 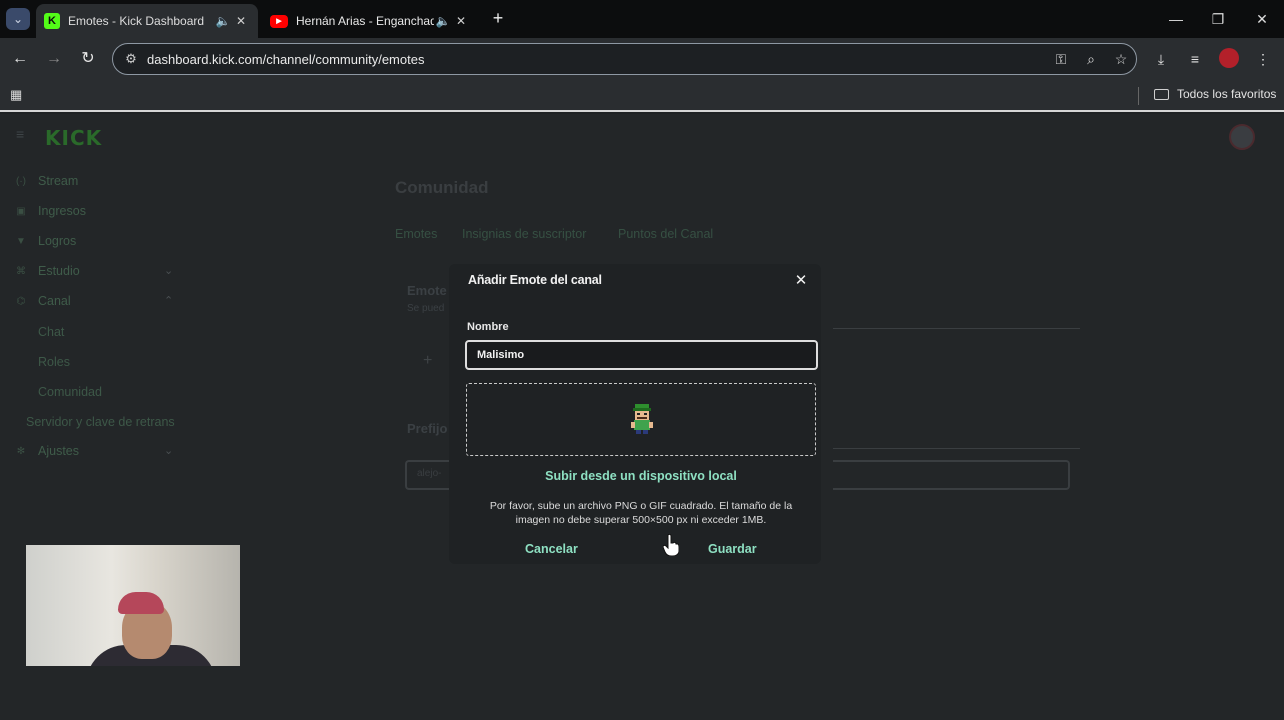 I want to click on tab-kick-dashboard: K Emotes - Kick Dashboard 🔈 ✕, so click(x=147, y=21).